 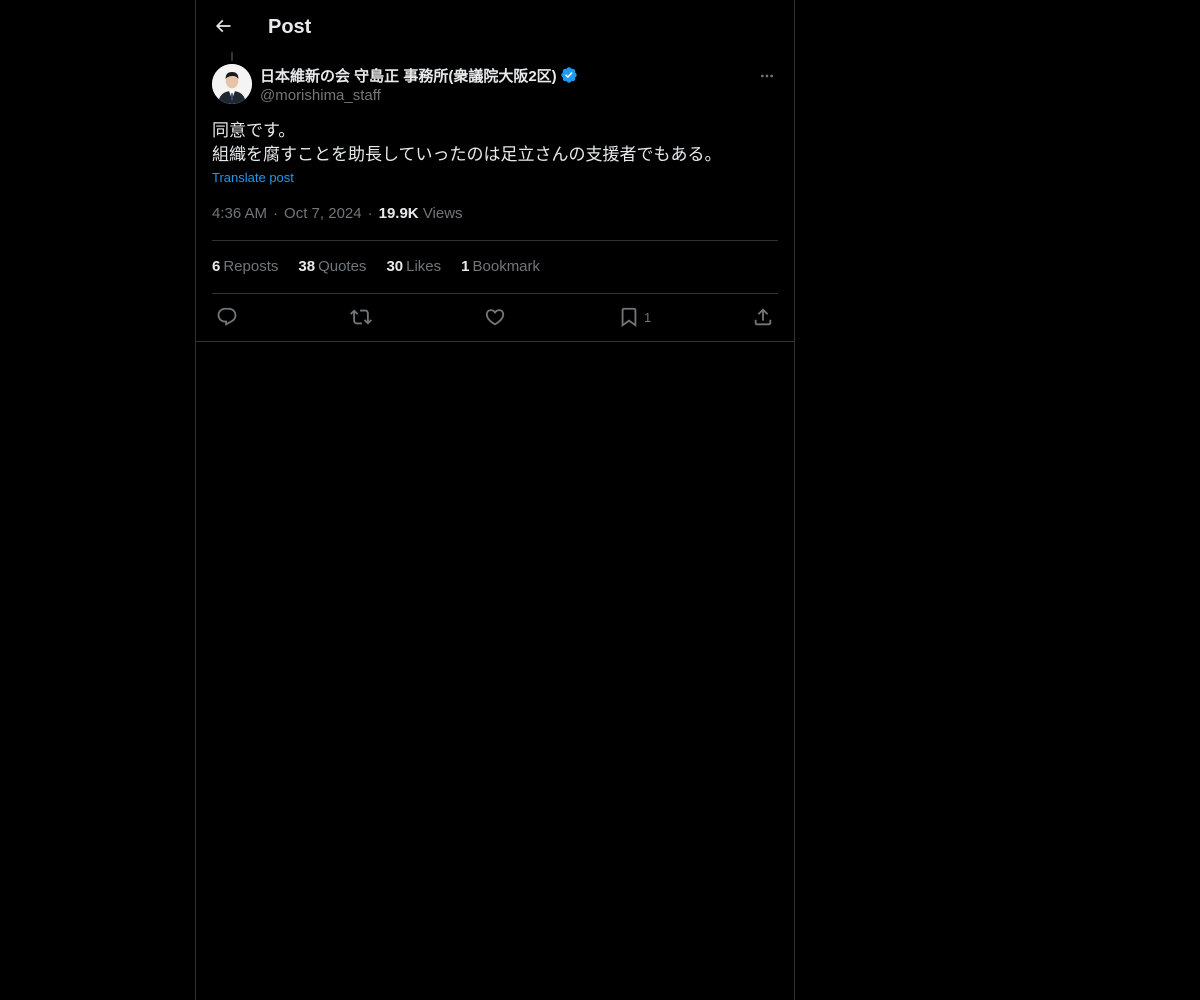 I want to click on views-count: 19.9K, so click(x=398, y=213).